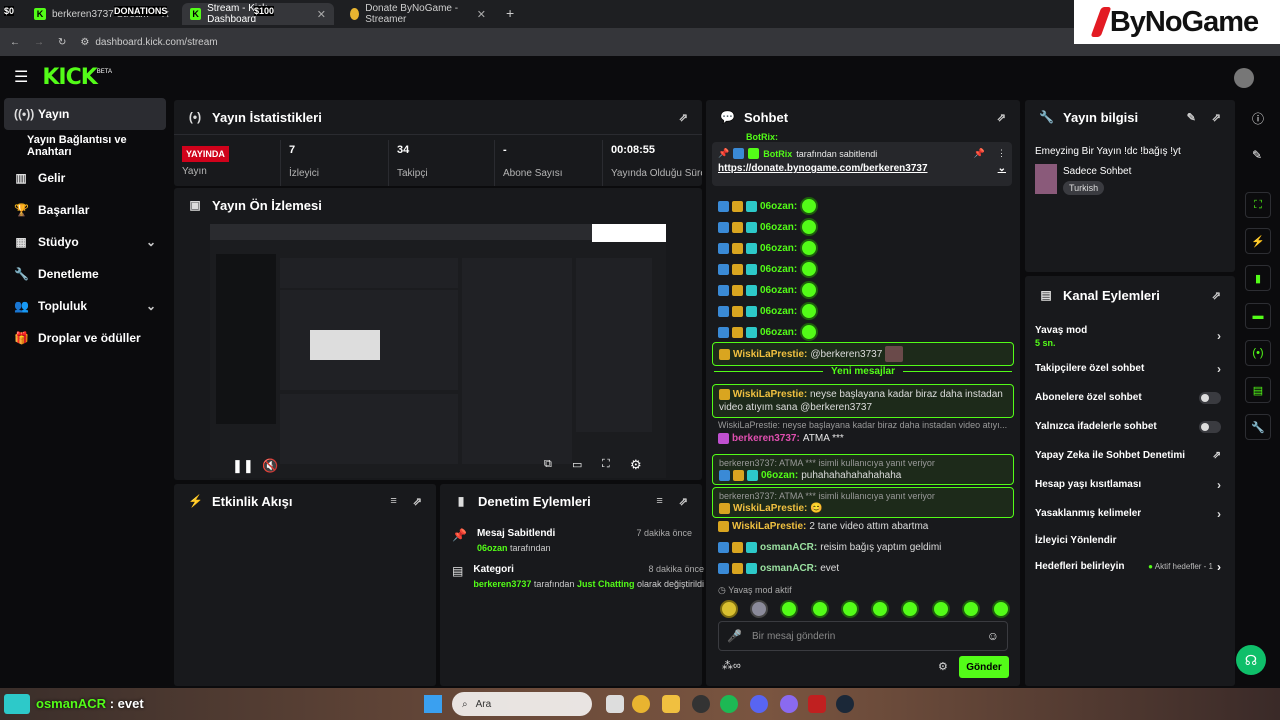  Describe the element at coordinates (84, 42) in the screenshot. I see `site-info-icon: ⚙` at that location.